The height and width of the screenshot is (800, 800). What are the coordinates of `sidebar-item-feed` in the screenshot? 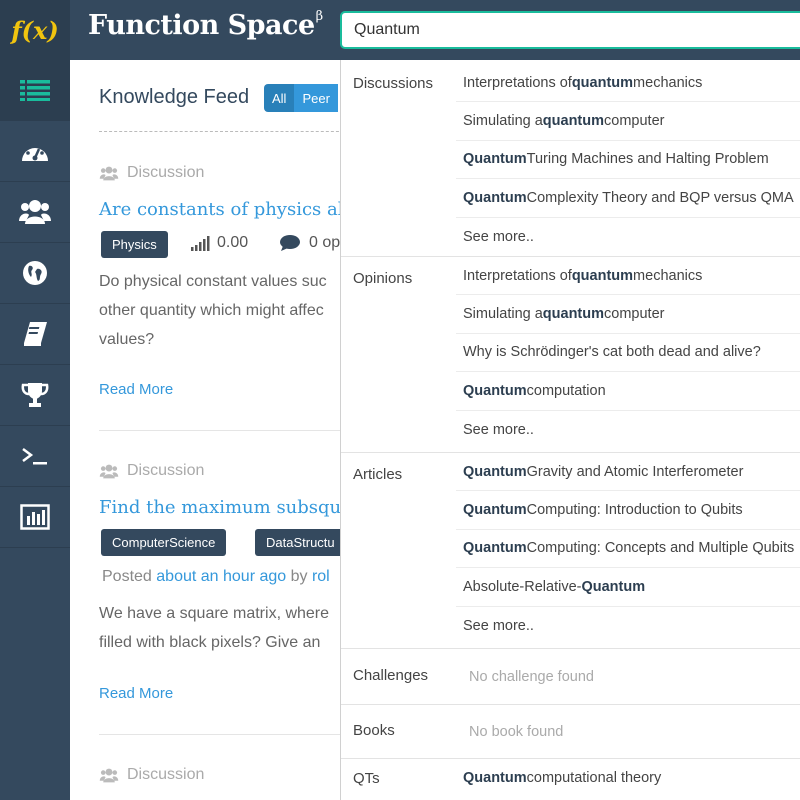 It's located at (35, 90).